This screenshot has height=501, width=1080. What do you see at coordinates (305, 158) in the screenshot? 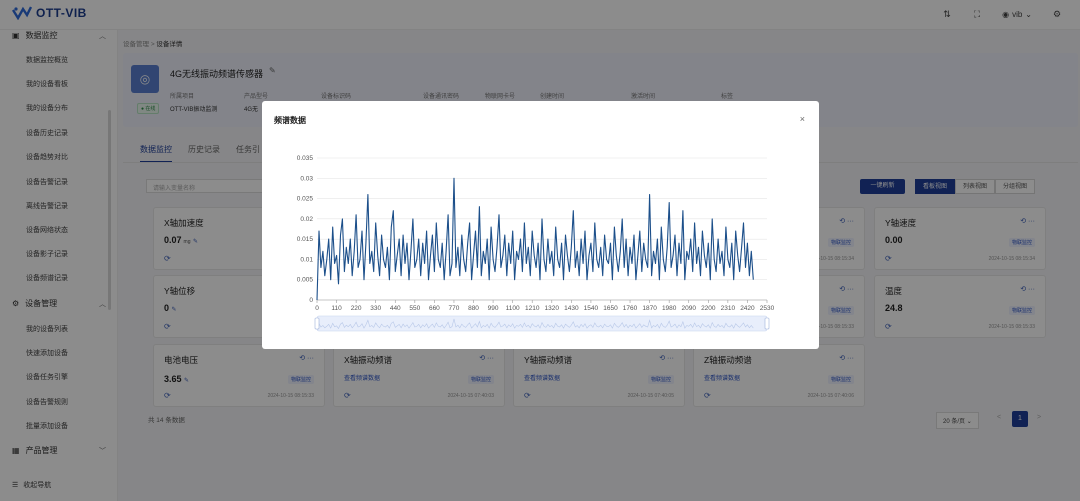
I see `y-tick-label: 0.035` at bounding box center [305, 158].